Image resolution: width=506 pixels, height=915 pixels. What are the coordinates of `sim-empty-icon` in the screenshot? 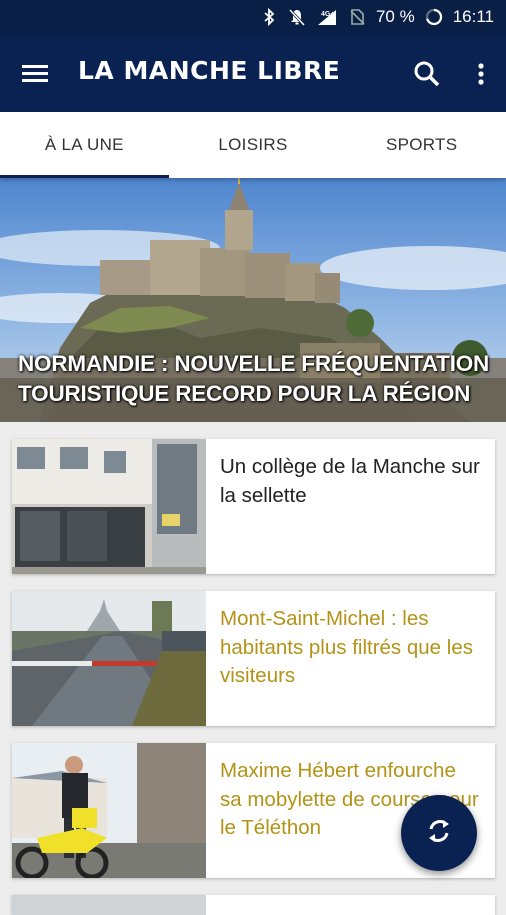 It's located at (357, 17).